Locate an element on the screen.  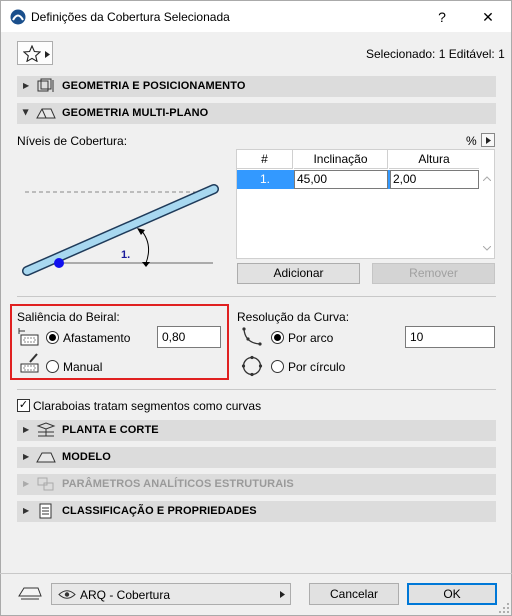
eave-manual-icon is located at coordinates (29, 363).